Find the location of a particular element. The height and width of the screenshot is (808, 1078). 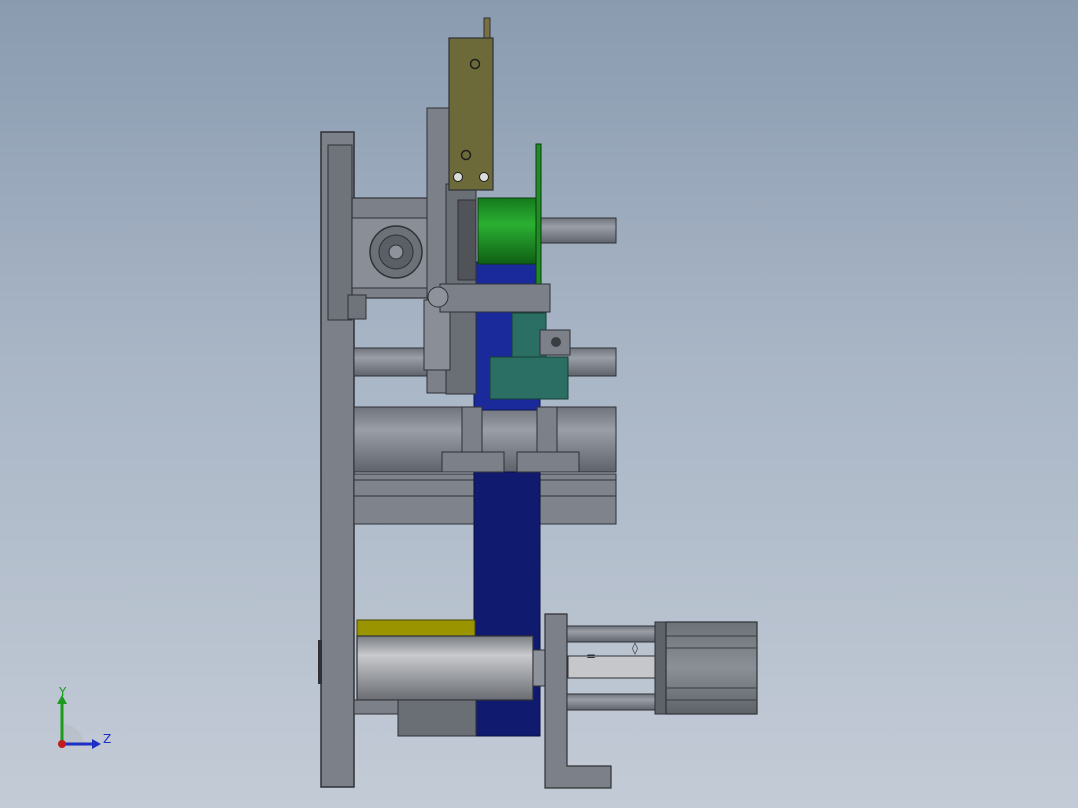

upper-guide-rod is located at coordinates (573, 230).